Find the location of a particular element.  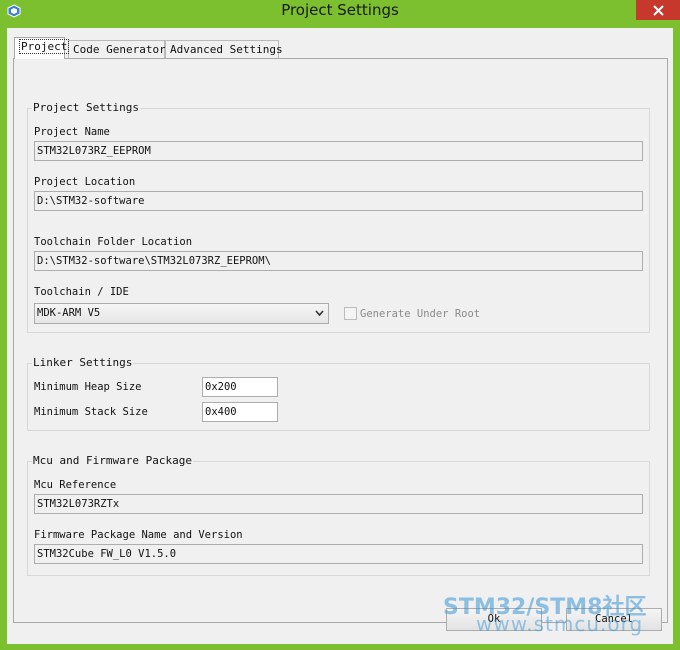

toolchain-ide-value: MDK-ARM V5 is located at coordinates (69, 313).